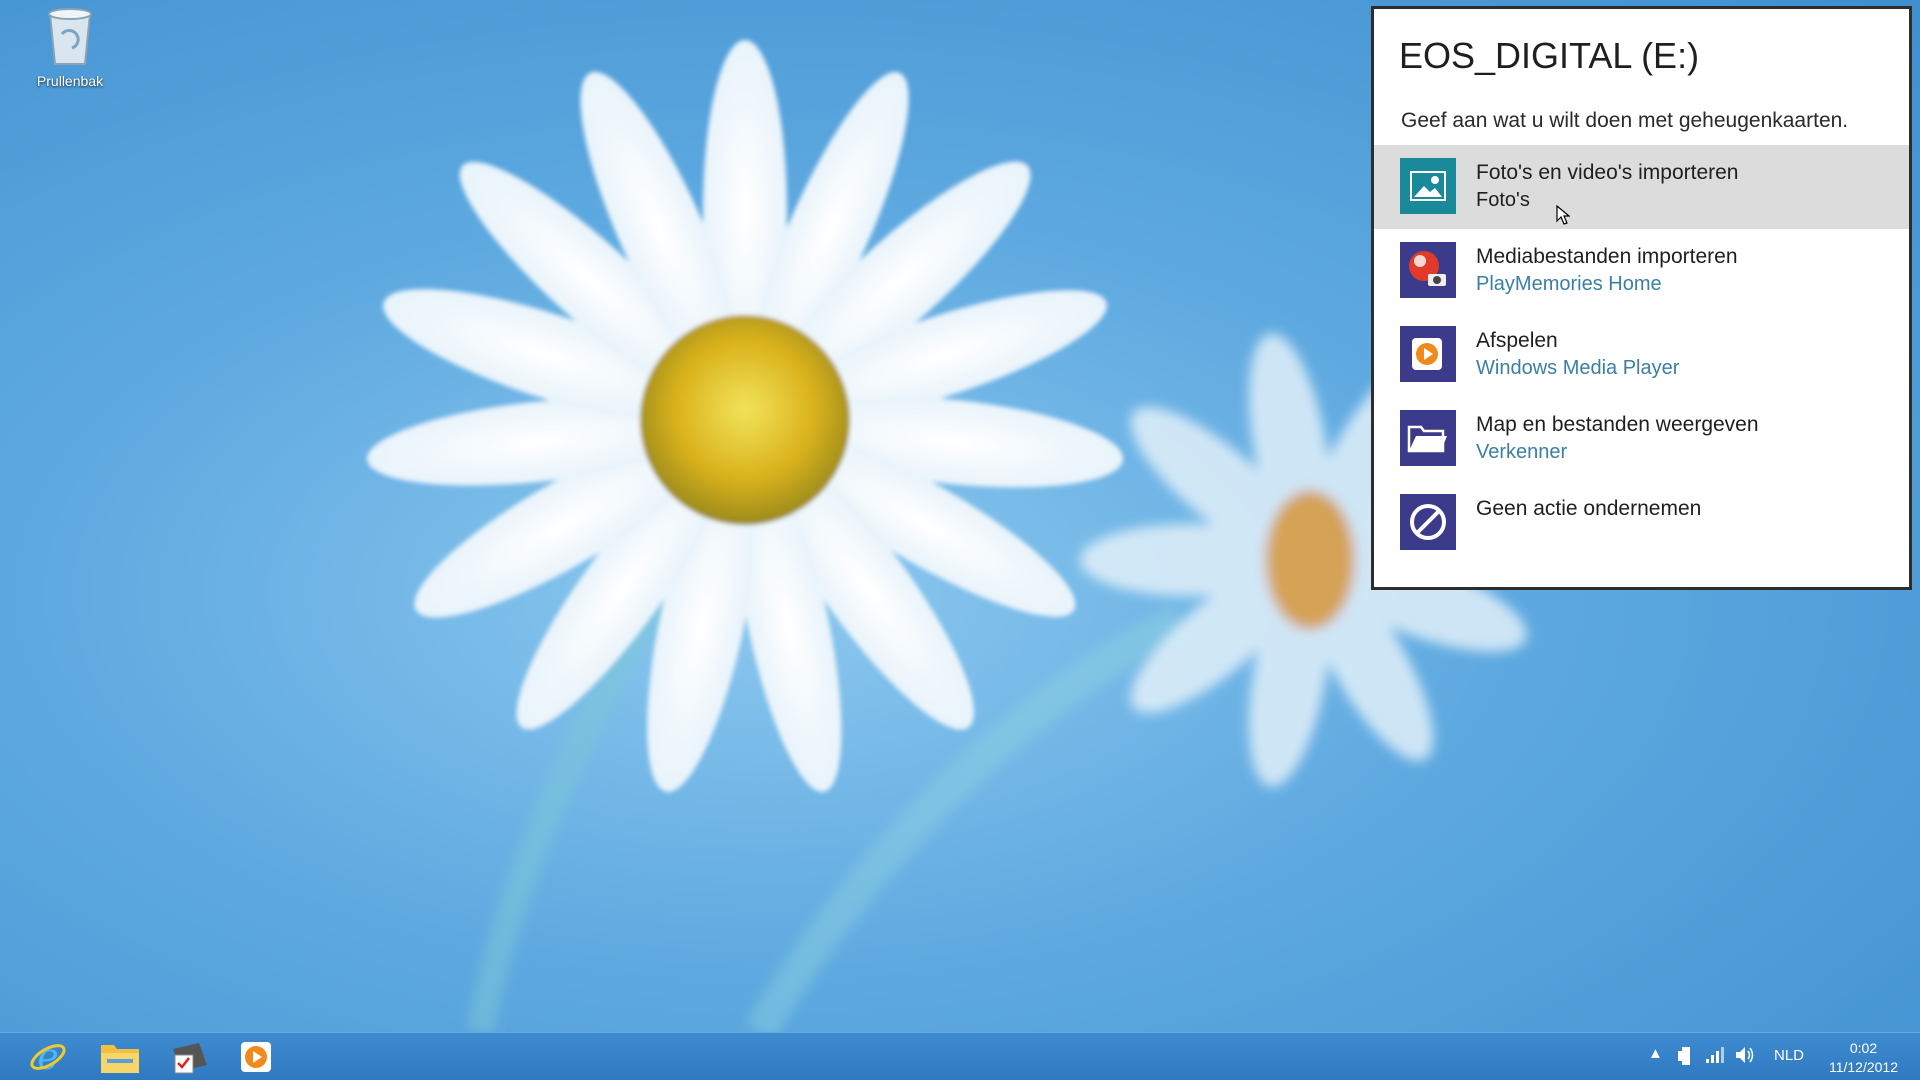  What do you see at coordinates (1789, 1055) in the screenshot?
I see `language-indicator: NLD` at bounding box center [1789, 1055].